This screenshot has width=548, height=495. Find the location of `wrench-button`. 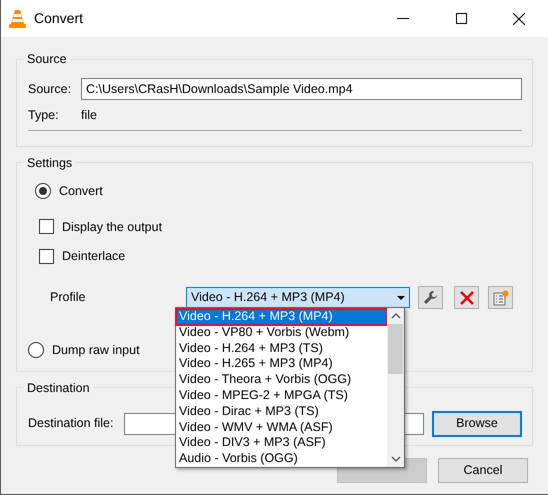

wrench-button is located at coordinates (430, 297).